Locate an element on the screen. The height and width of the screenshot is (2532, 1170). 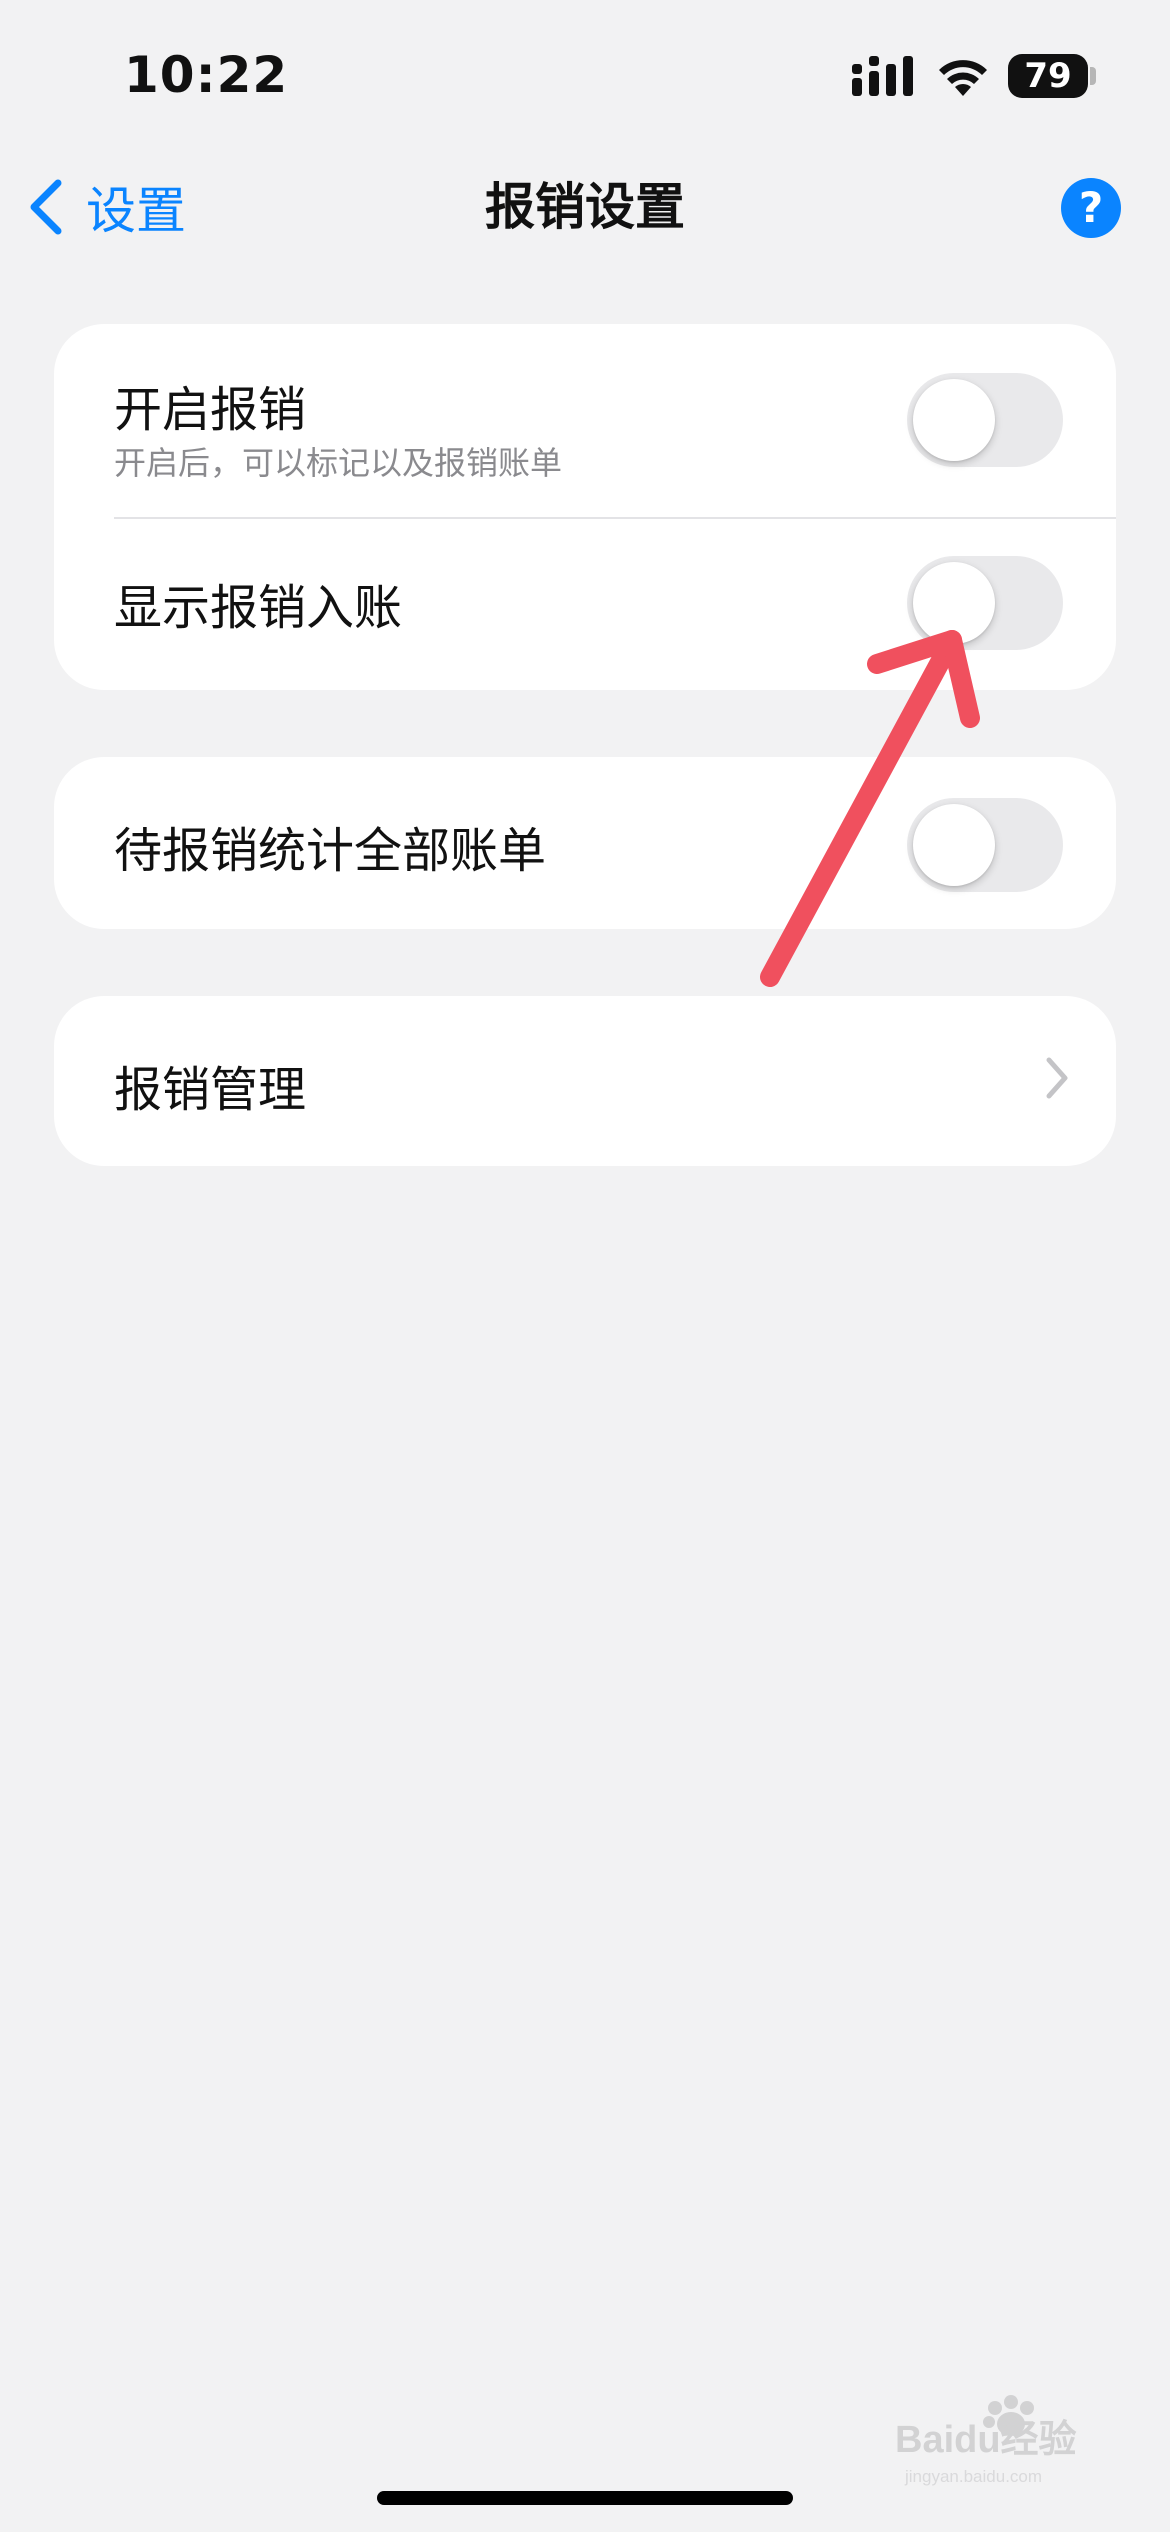
row-label: 待报销统计全部账单 is located at coordinates (330, 851).